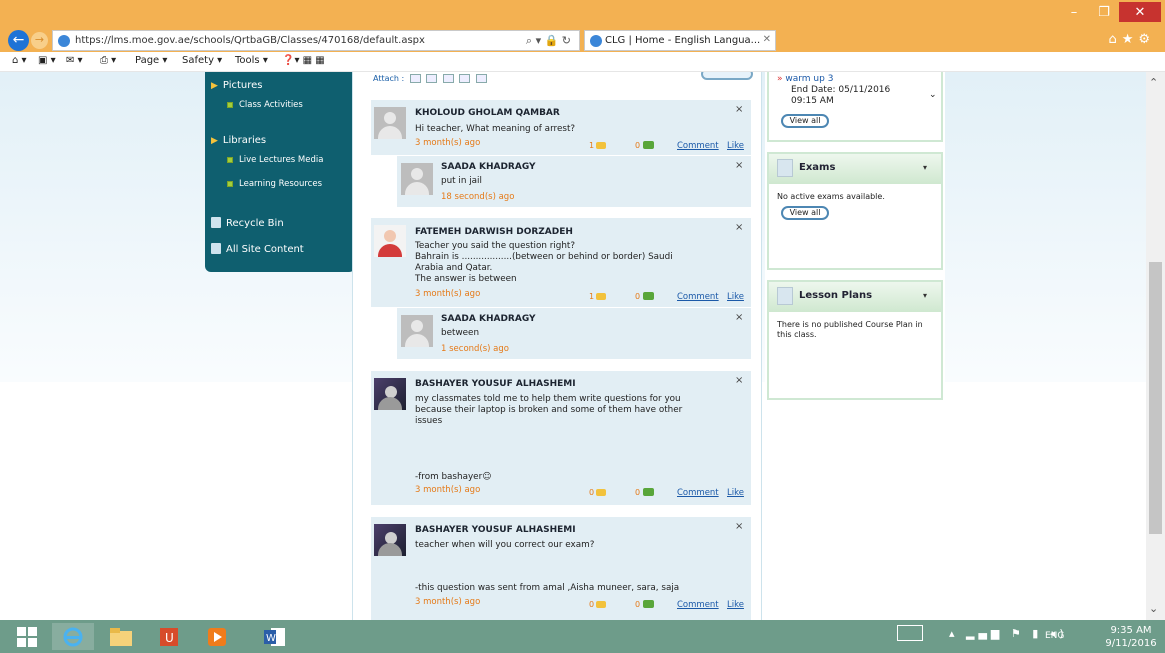  I want to click on scroll-down-icon: ⌄, so click(1153, 608).